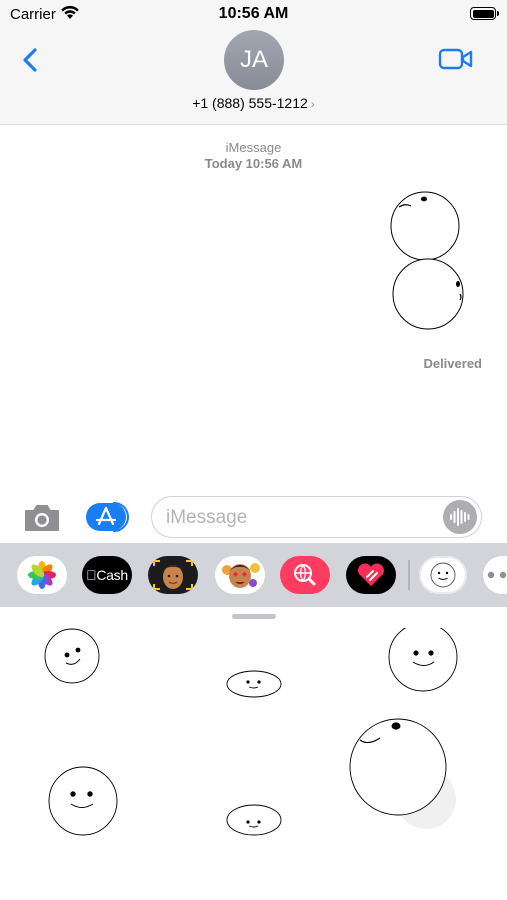  What do you see at coordinates (254, 60) in the screenshot?
I see `contact-avatar: JA` at bounding box center [254, 60].